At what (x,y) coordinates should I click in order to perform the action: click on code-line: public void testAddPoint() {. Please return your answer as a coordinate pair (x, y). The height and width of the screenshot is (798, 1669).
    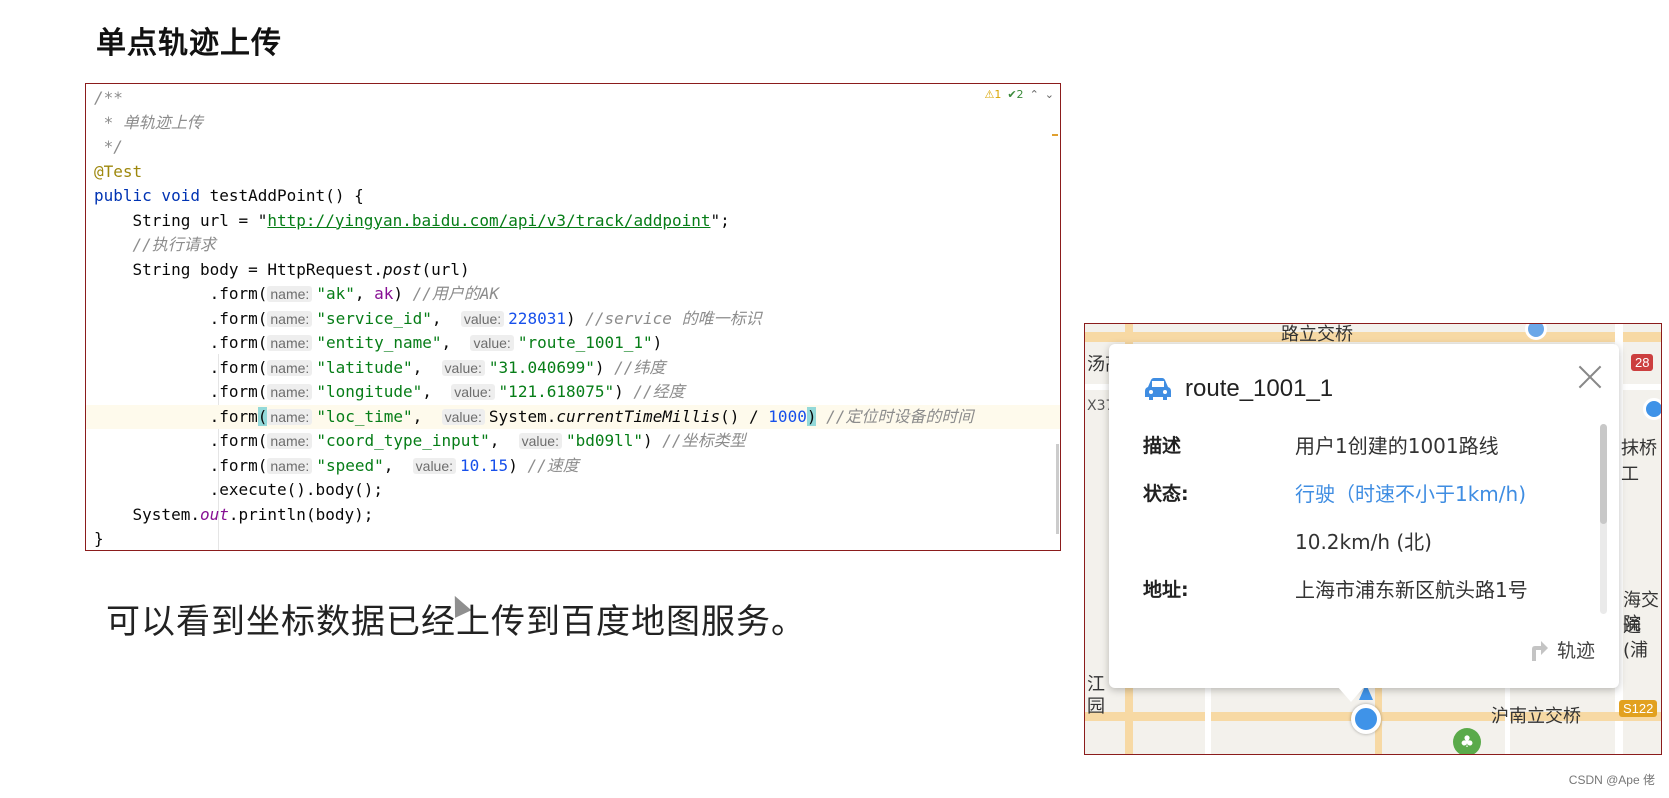
    Looking at the image, I should click on (573, 196).